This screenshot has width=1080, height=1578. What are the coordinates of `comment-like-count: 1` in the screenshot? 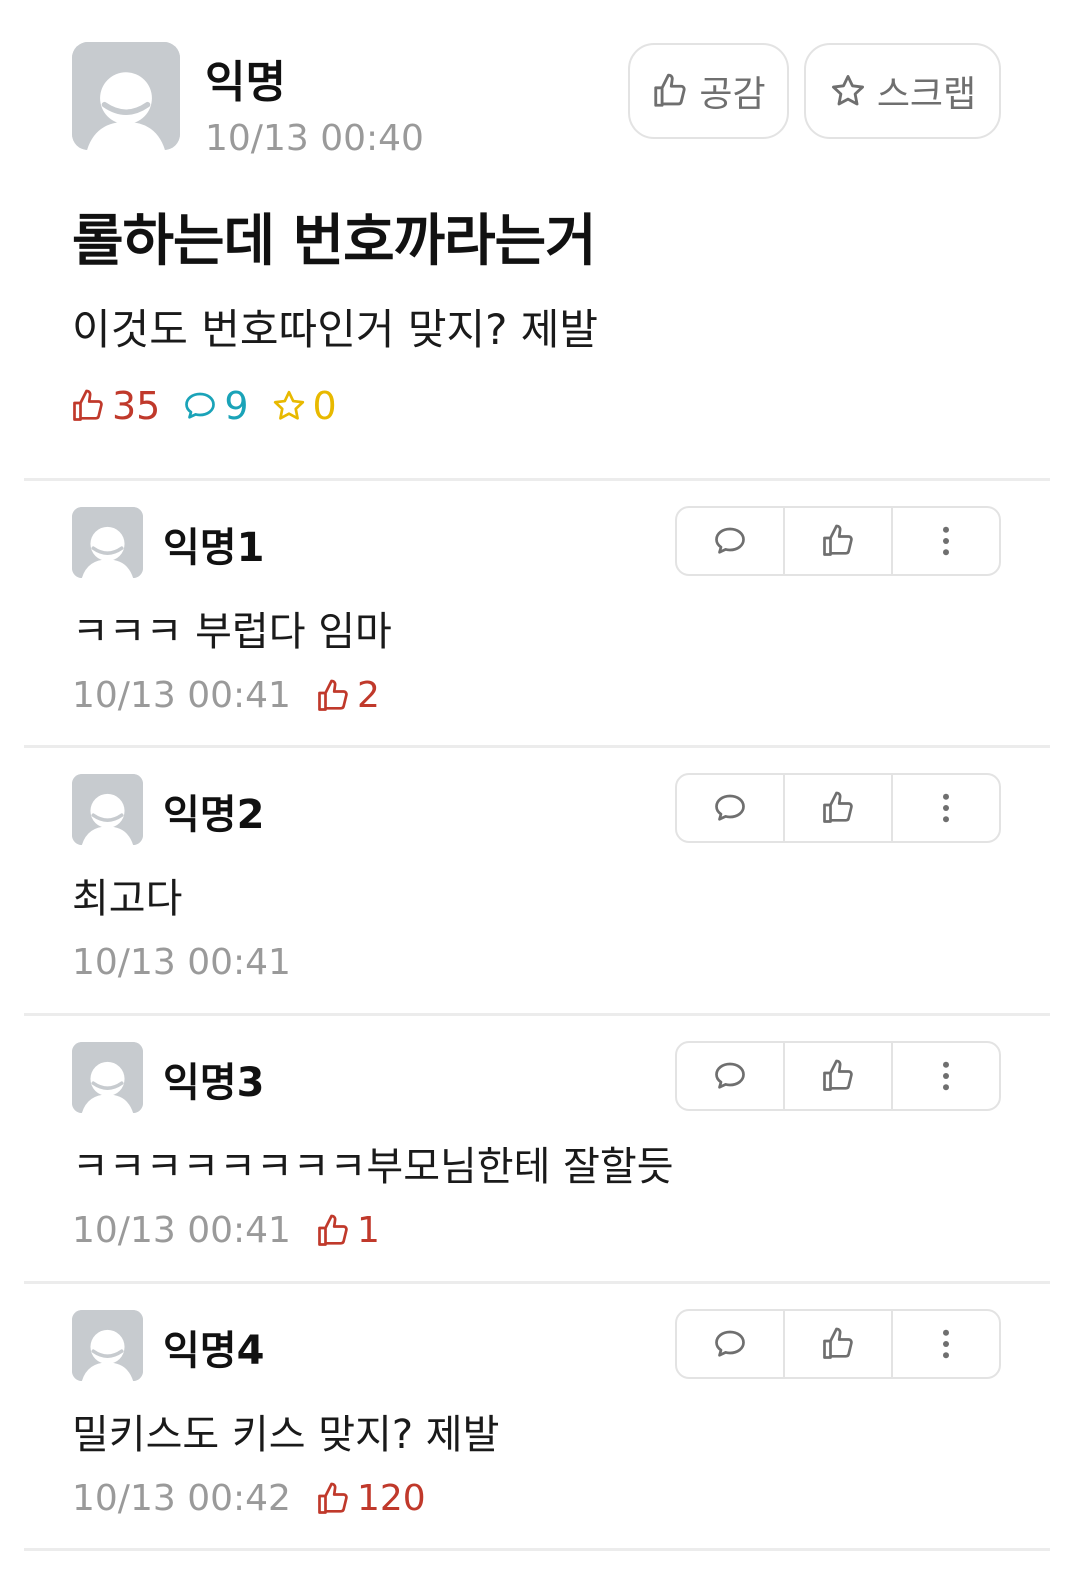 It's located at (347, 1230).